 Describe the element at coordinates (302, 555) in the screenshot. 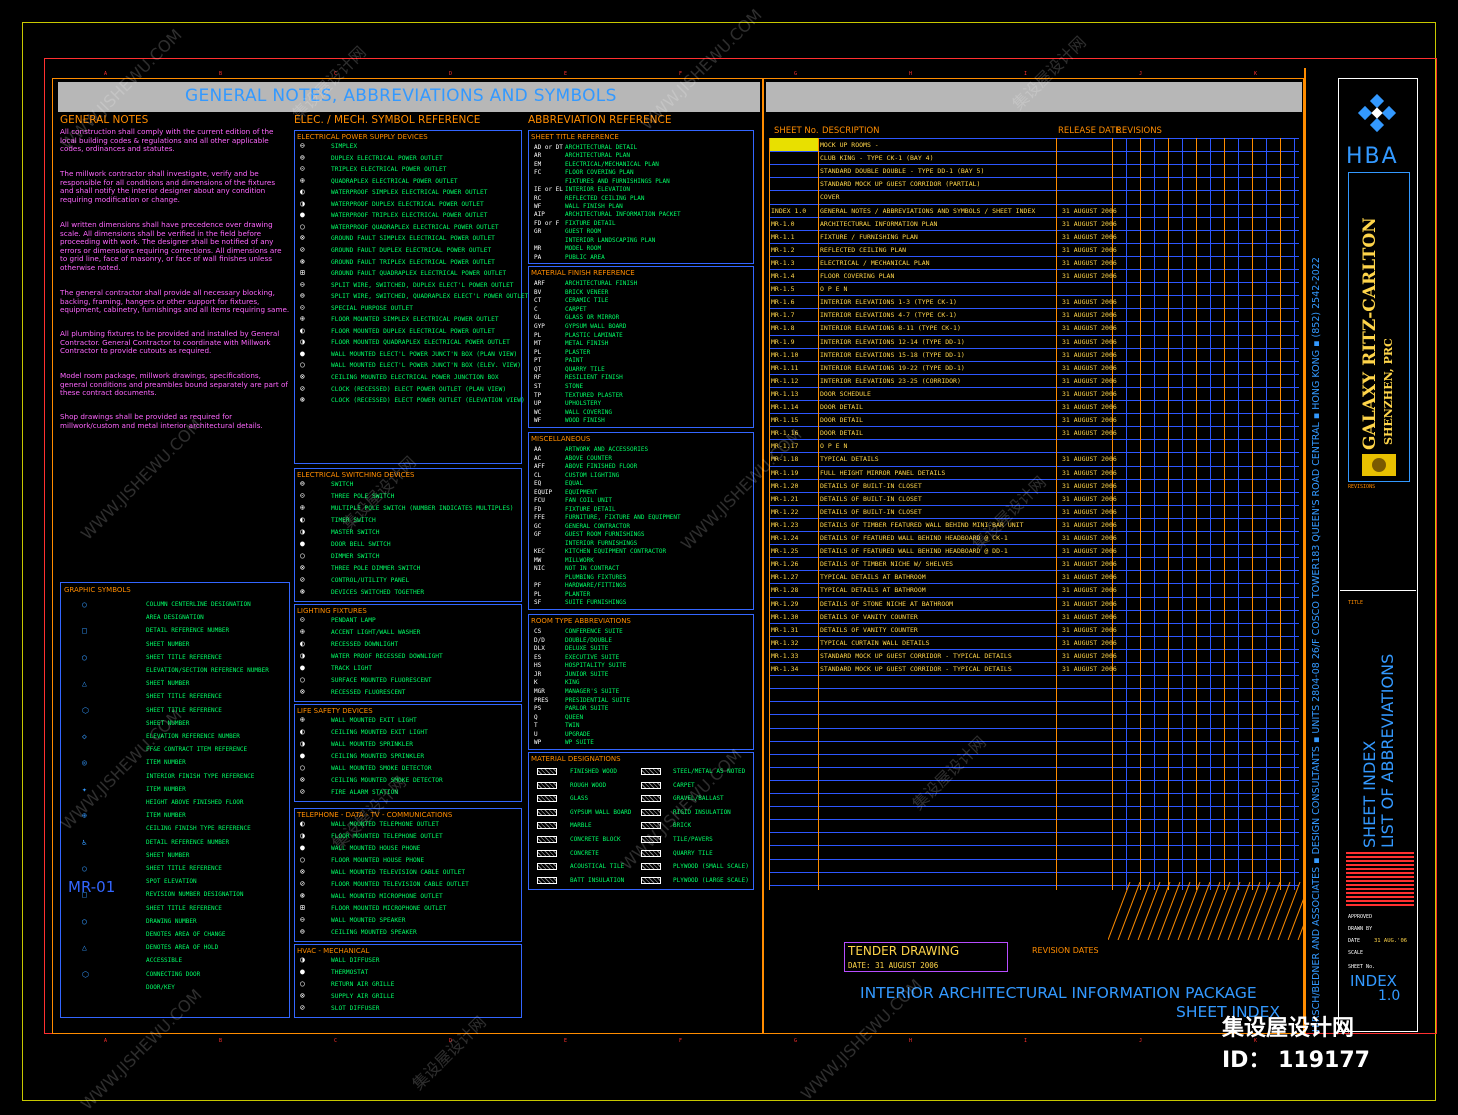

I see `symbol-icon: ○` at that location.